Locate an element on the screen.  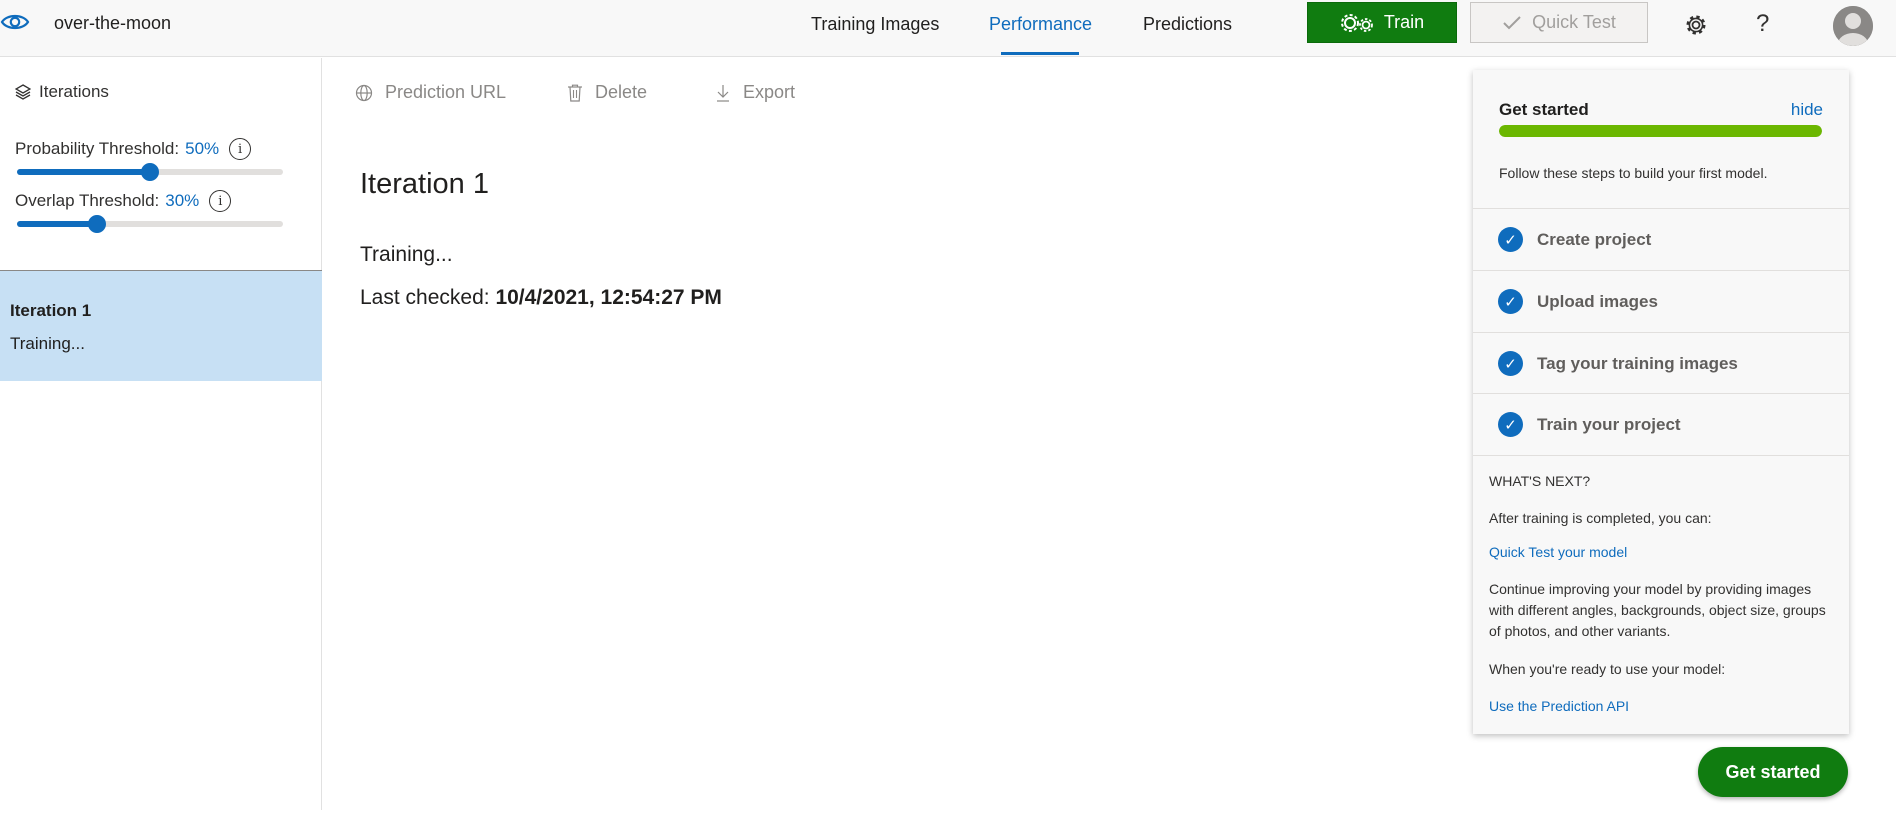
layers-icon is located at coordinates (23, 92).